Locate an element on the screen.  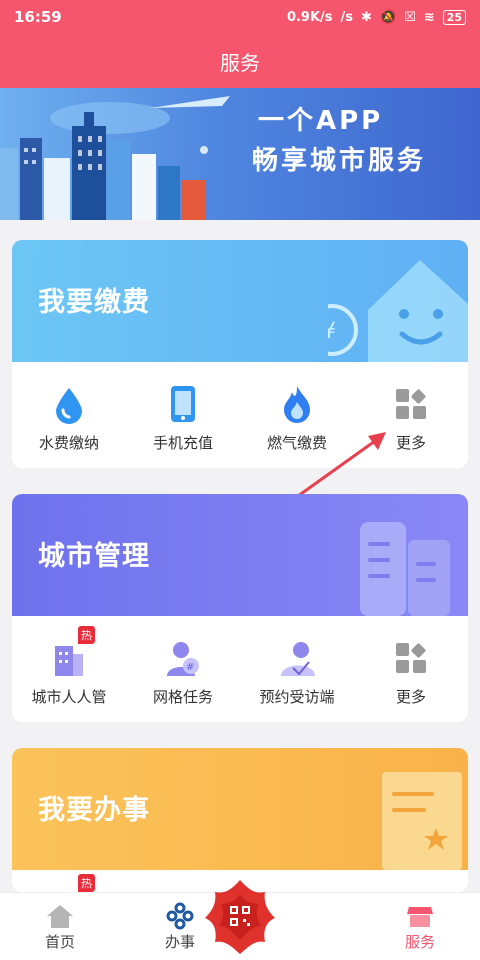
scan-center-button is located at coordinates (240, 916).